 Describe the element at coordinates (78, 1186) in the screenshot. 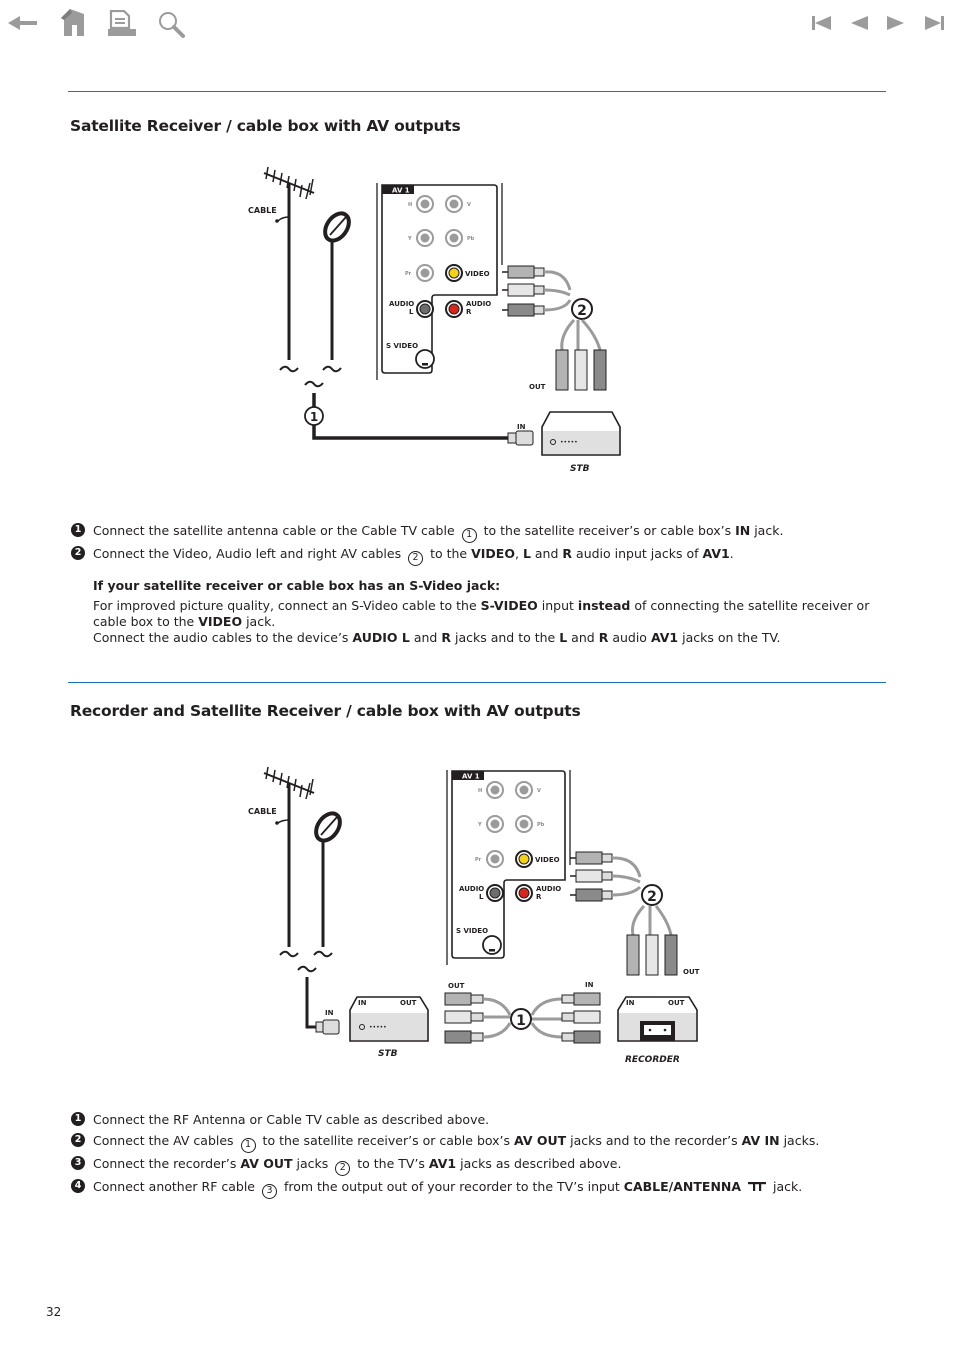

I see `step-number: 4` at that location.